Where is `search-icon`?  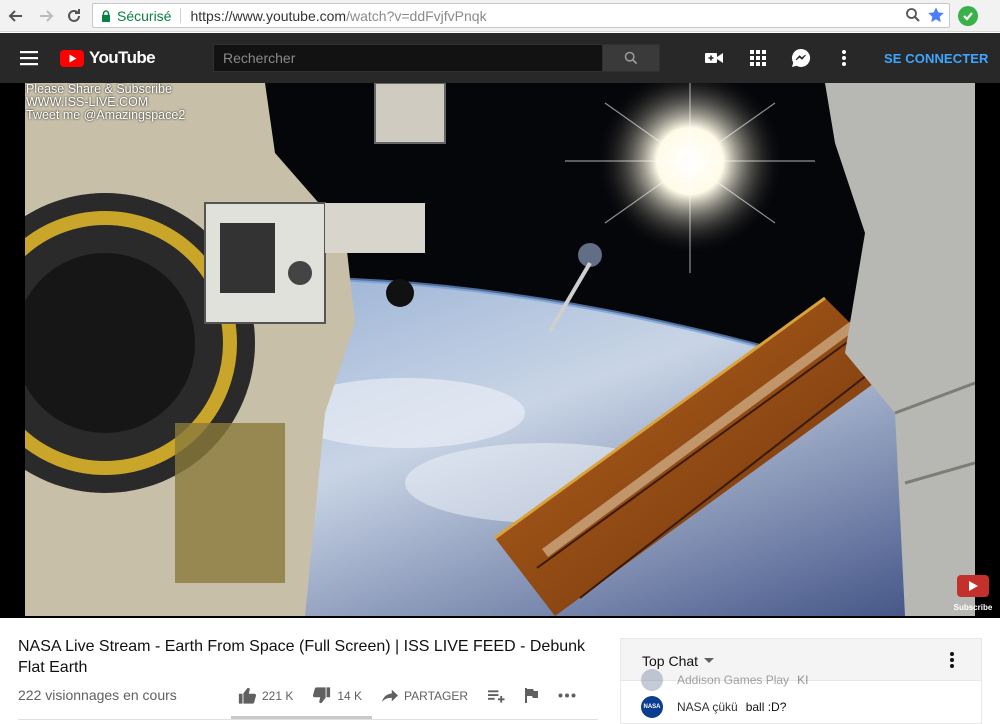
search-icon is located at coordinates (631, 58).